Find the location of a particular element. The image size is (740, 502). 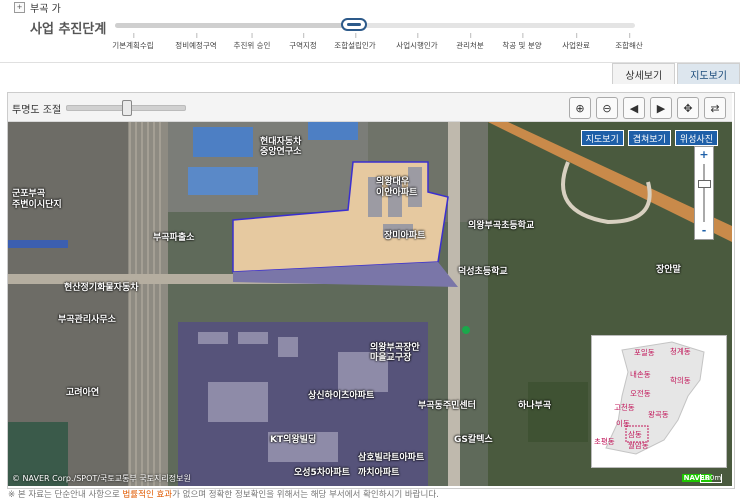

inset-label-naeson: 내손동 is located at coordinates (640, 374).